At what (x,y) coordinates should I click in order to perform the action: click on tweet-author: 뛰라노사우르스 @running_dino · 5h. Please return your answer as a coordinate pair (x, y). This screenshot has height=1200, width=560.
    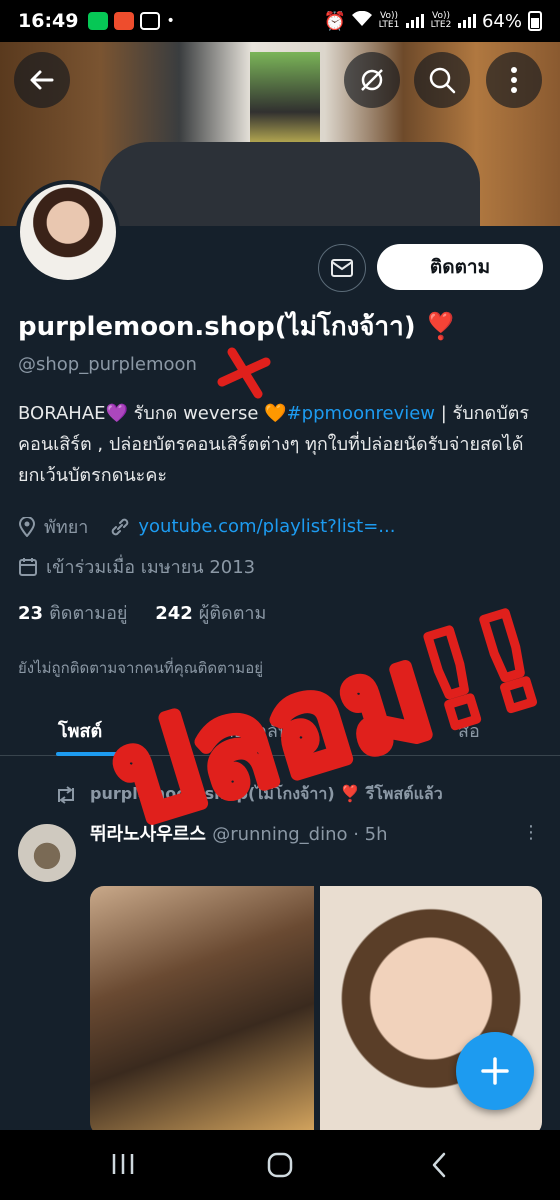
    Looking at the image, I should click on (239, 833).